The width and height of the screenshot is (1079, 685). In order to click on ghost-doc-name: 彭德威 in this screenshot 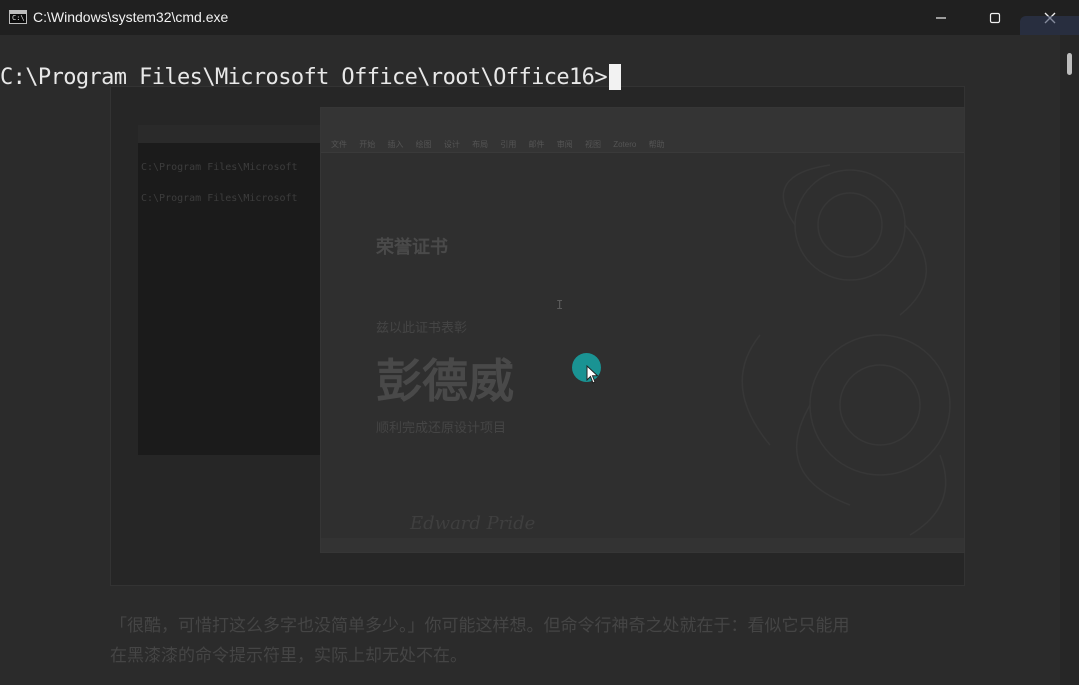, I will do `click(445, 381)`.